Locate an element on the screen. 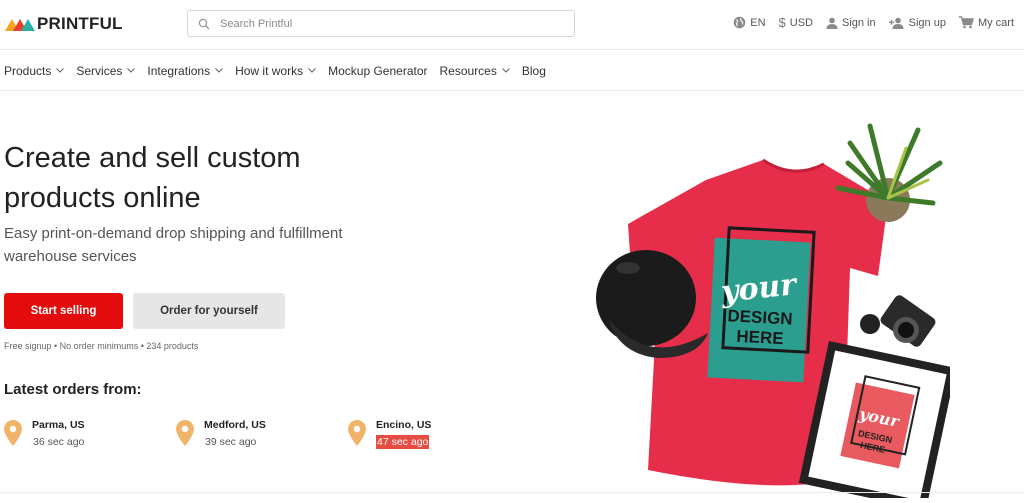  nav-item-label: How it works is located at coordinates (269, 70).